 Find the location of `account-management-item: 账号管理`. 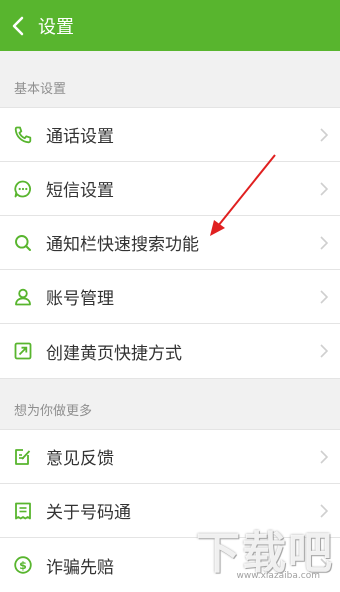

account-management-item: 账号管理 is located at coordinates (170, 297).